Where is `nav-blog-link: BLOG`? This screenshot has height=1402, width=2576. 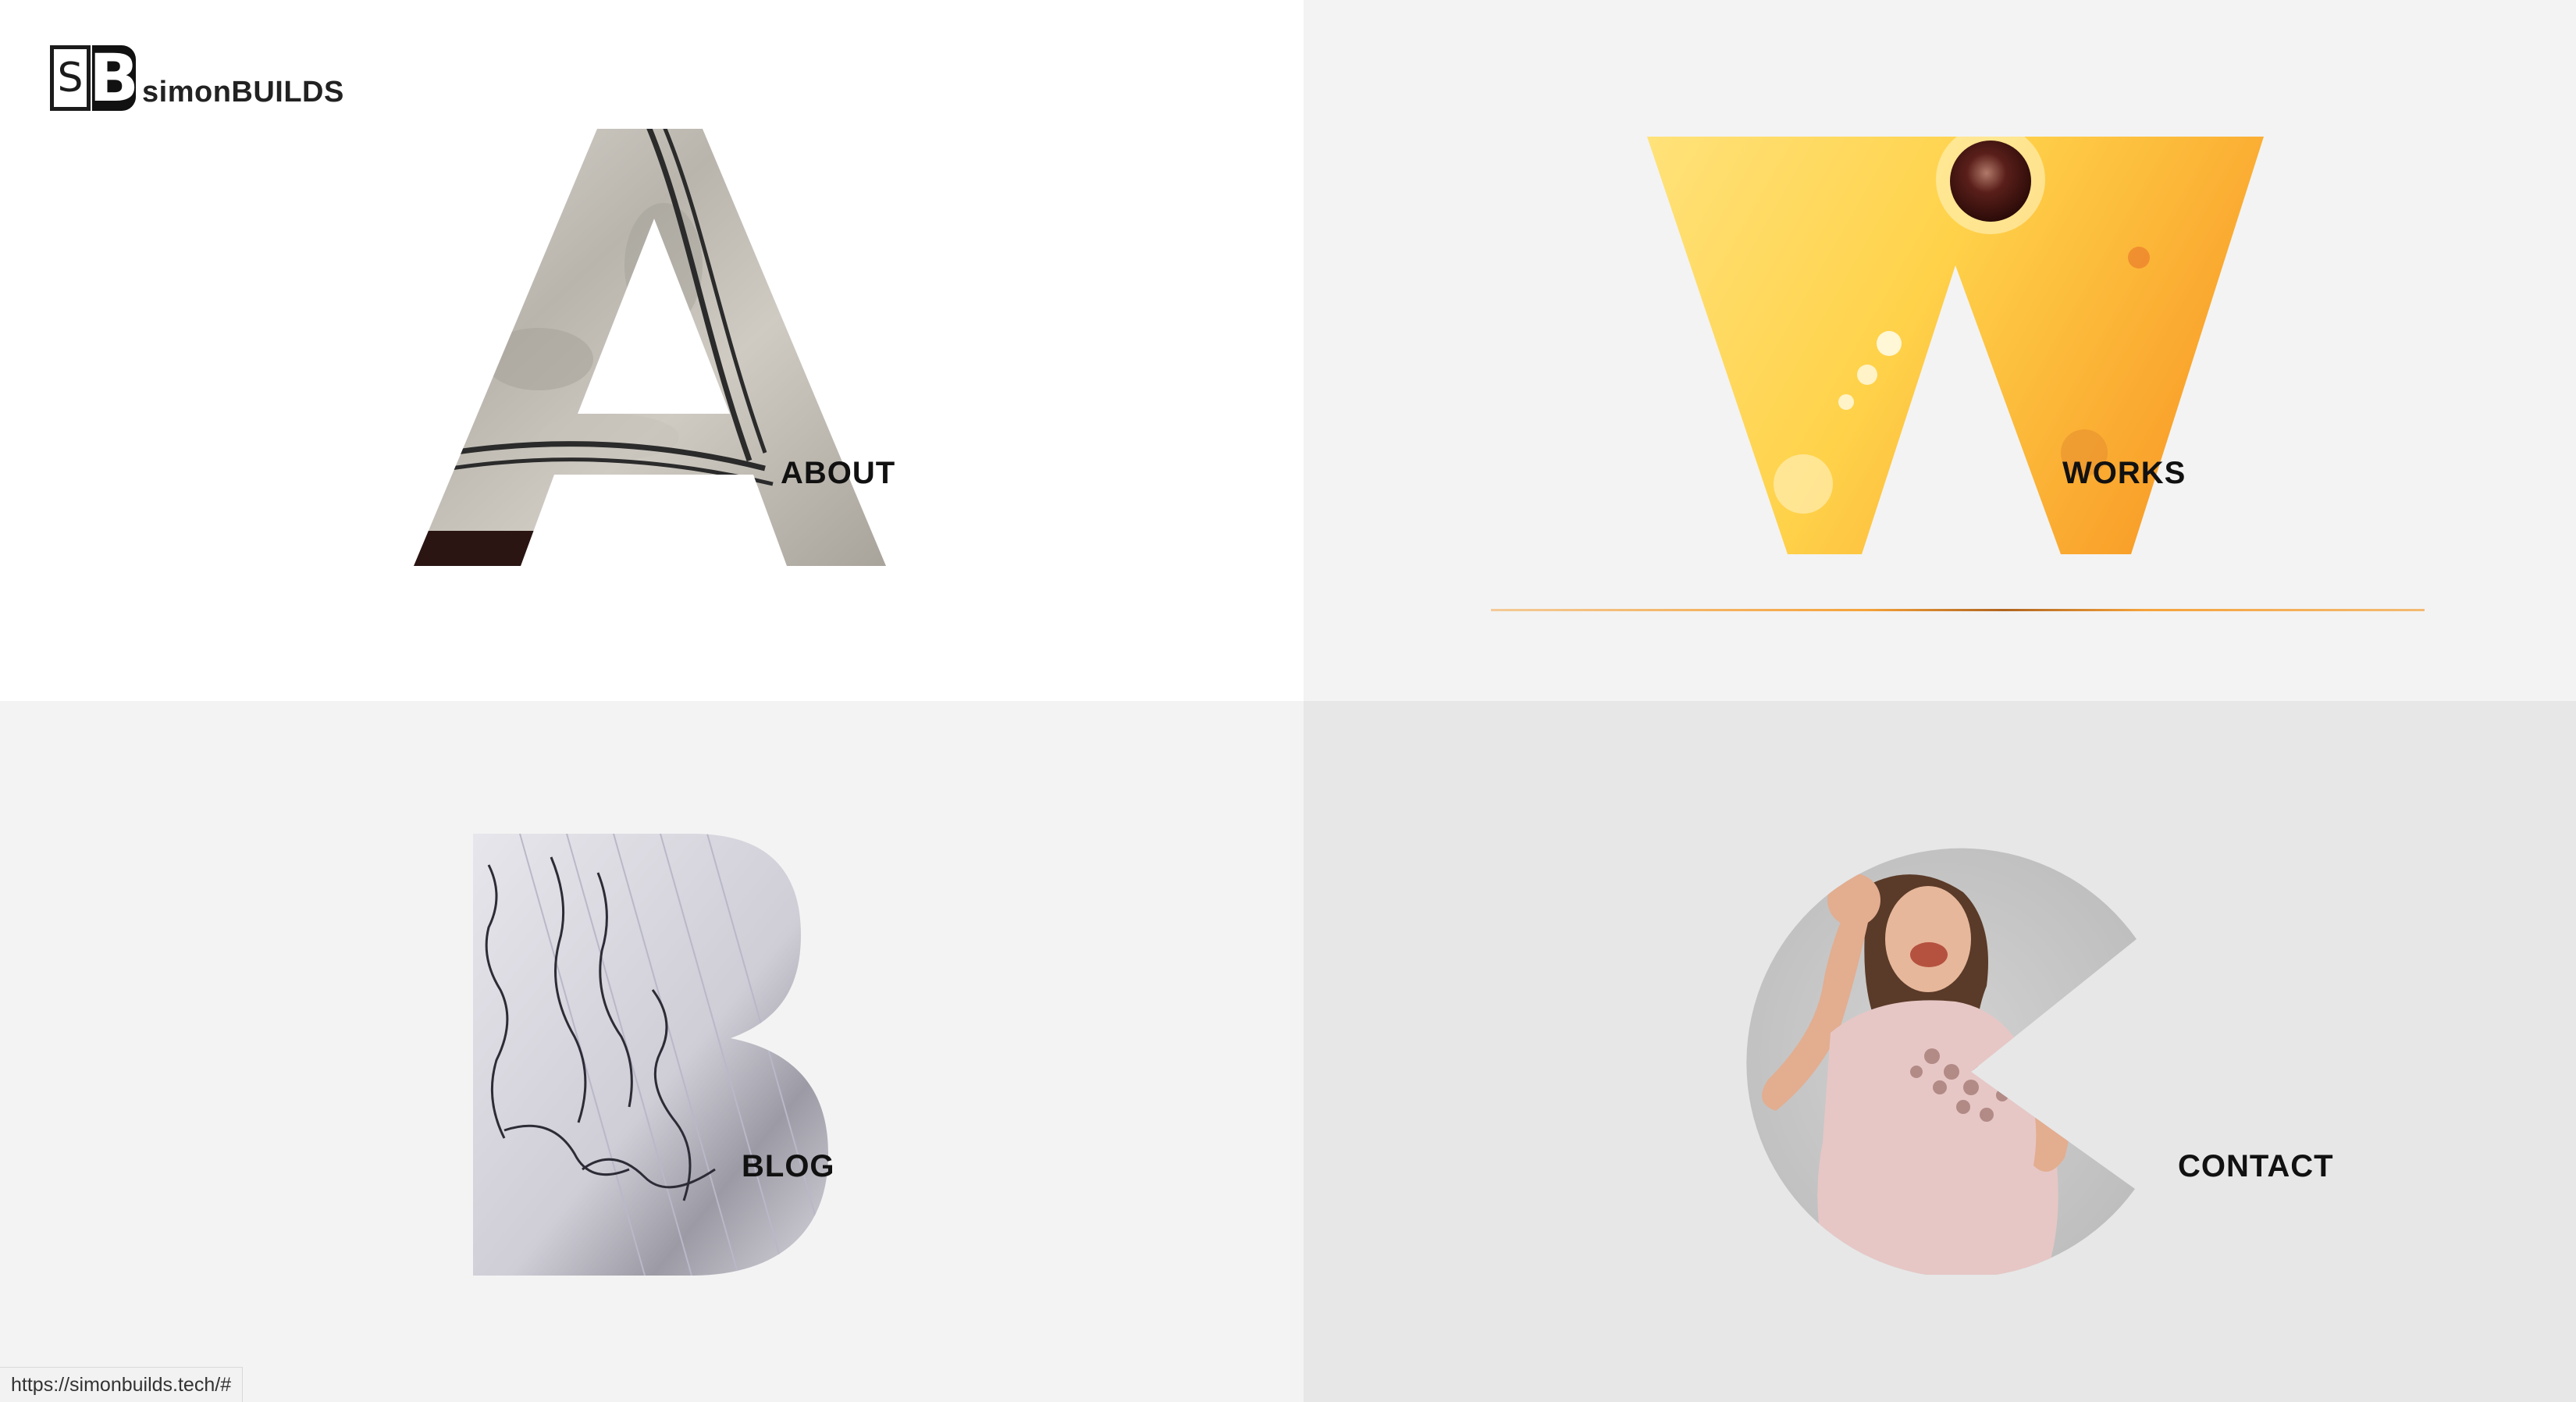
nav-blog-link: BLOG is located at coordinates (788, 1166).